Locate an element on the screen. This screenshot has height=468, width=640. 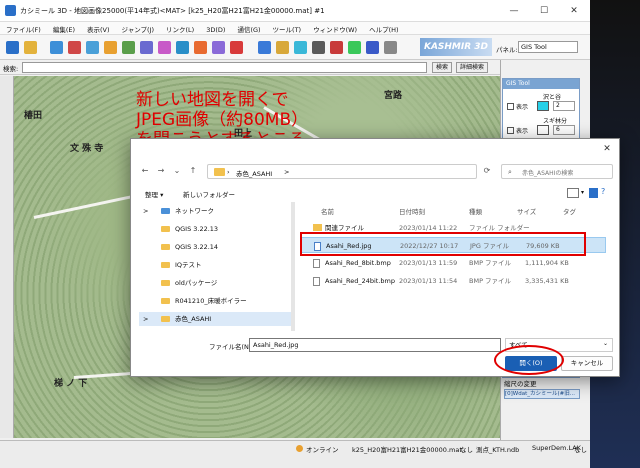
layer-width-select: 2 is located at coordinates (564, 106).